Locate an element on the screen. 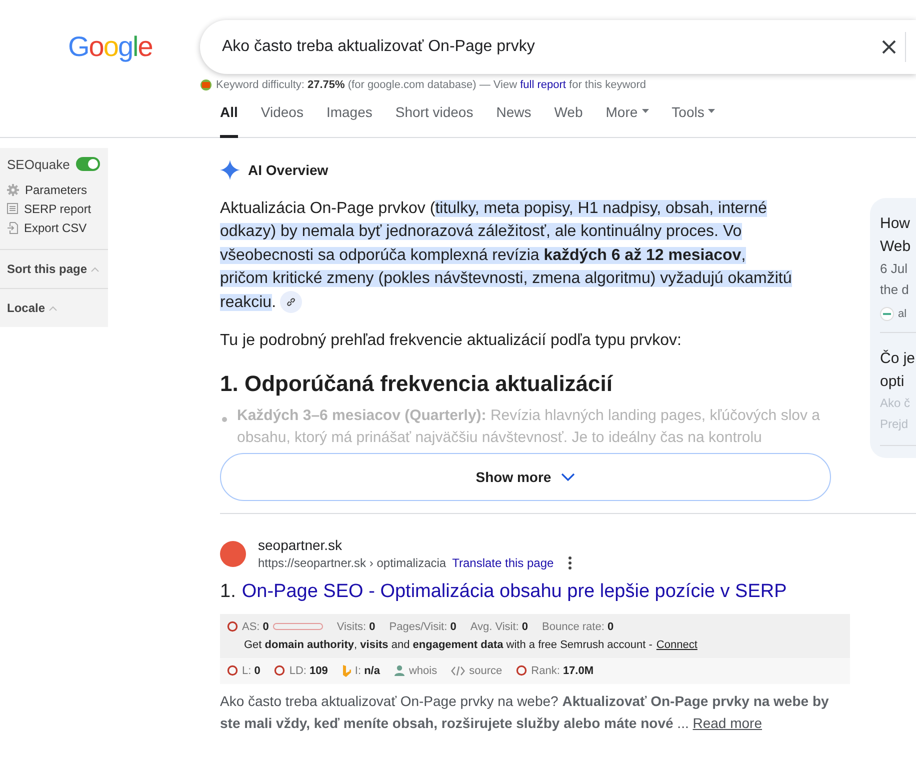 This screenshot has width=916, height=768. metric-link: source is located at coordinates (485, 671).